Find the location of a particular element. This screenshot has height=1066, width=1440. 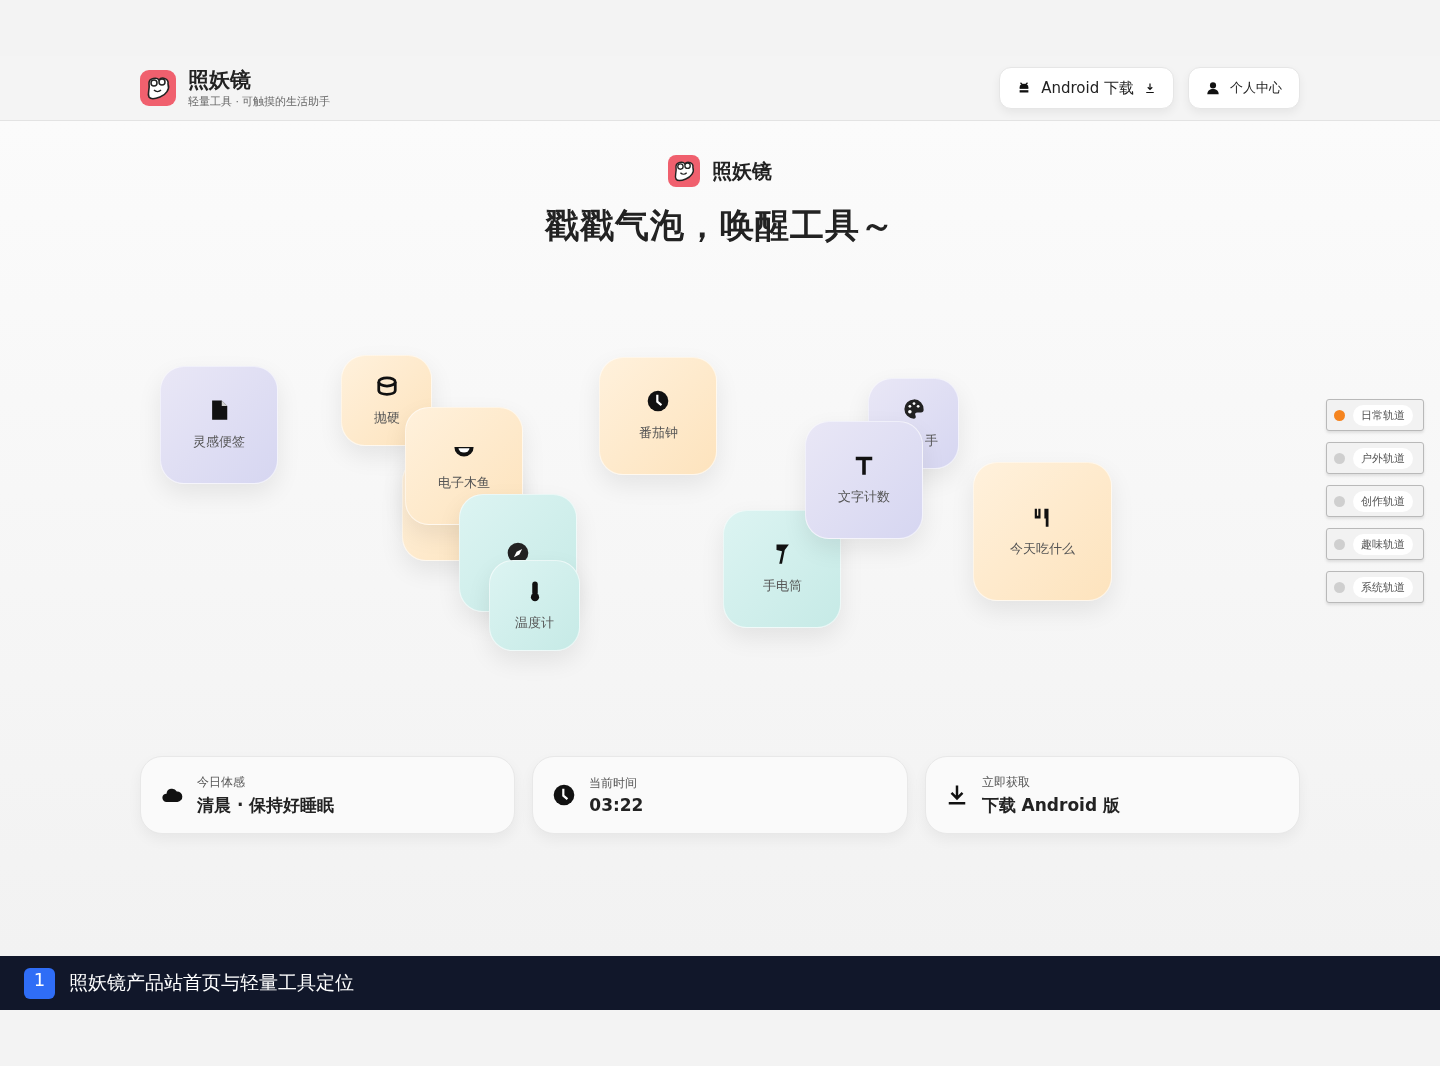

track-option: 户外轨道 is located at coordinates (1375, 458).